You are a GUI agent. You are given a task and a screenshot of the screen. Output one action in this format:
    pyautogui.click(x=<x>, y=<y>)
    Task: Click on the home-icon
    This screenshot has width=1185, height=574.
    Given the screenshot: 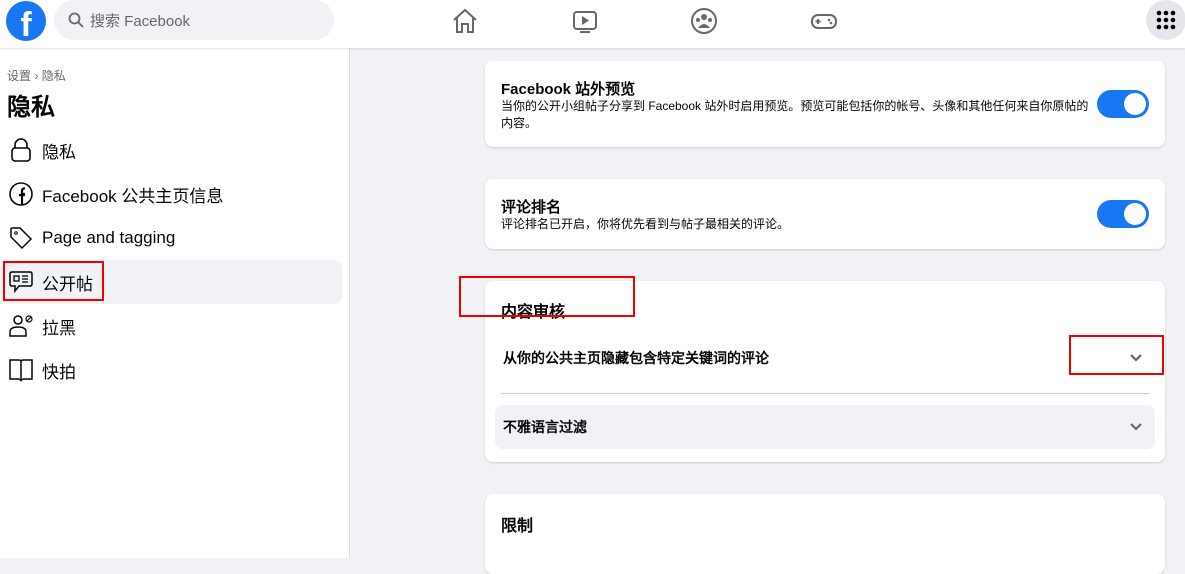 What is the action you would take?
    pyautogui.click(x=465, y=21)
    